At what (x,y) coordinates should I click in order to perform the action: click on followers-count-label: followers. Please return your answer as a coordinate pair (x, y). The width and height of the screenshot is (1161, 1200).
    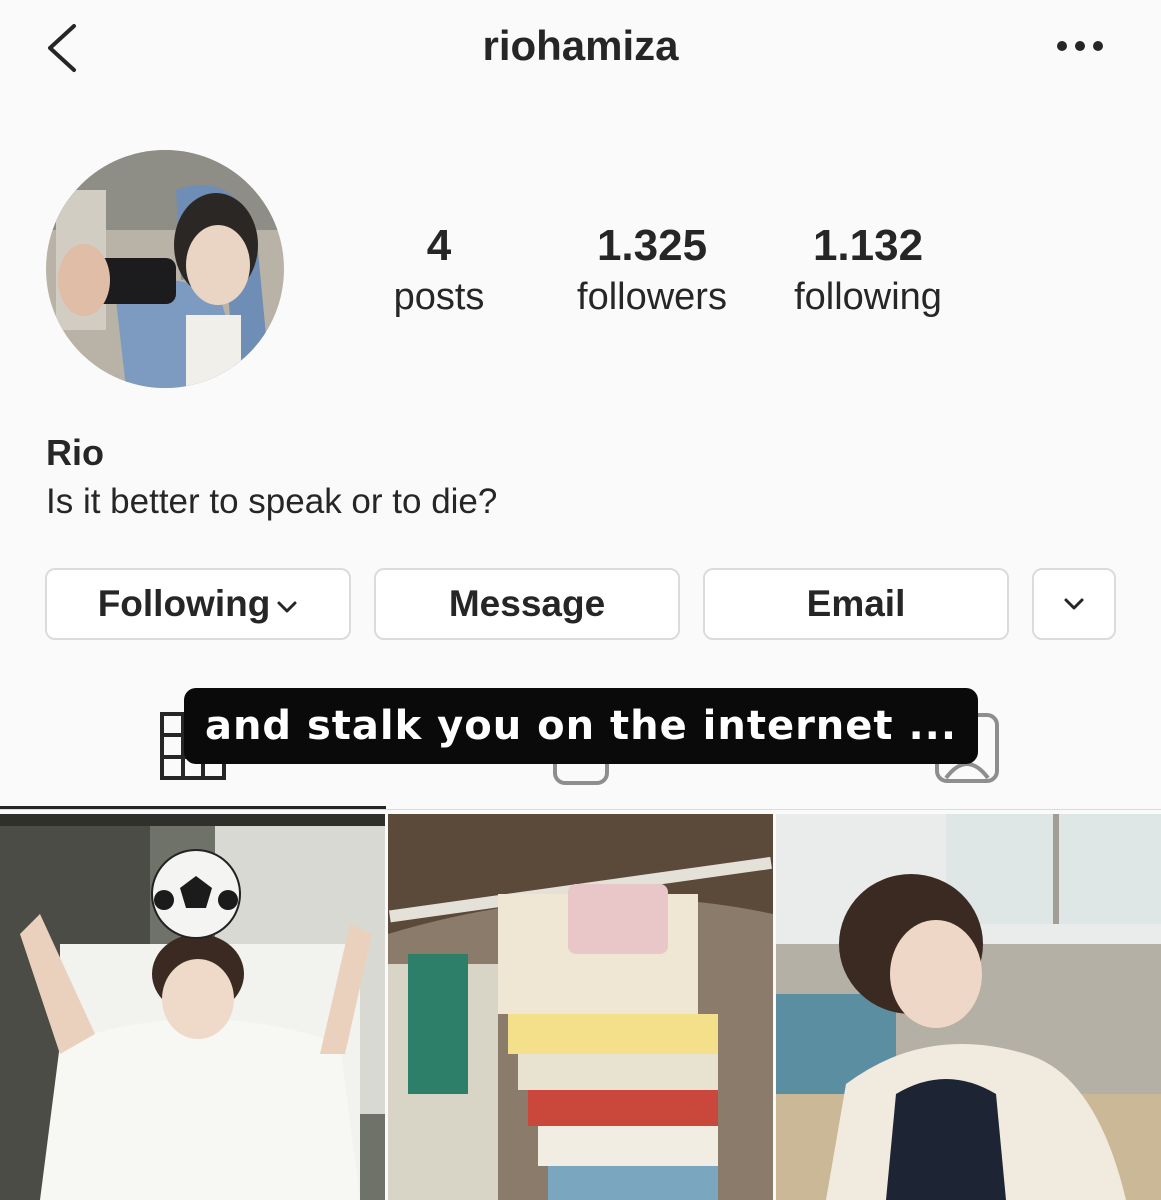
    Looking at the image, I should click on (652, 297).